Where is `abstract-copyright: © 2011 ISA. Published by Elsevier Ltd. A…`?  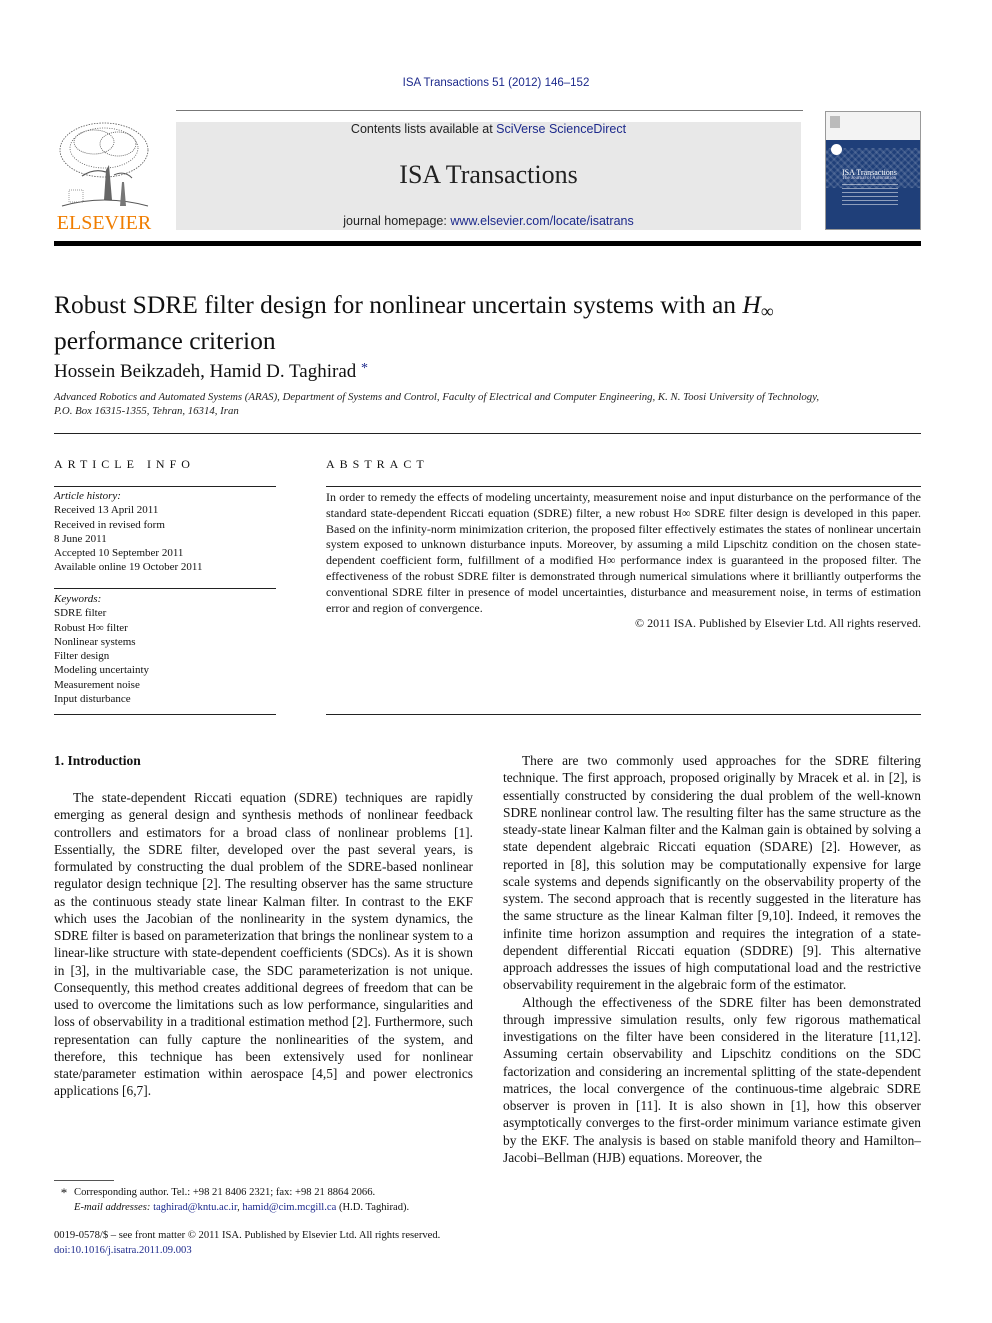 abstract-copyright: © 2011 ISA. Published by Elsevier Ltd. A… is located at coordinates (778, 623).